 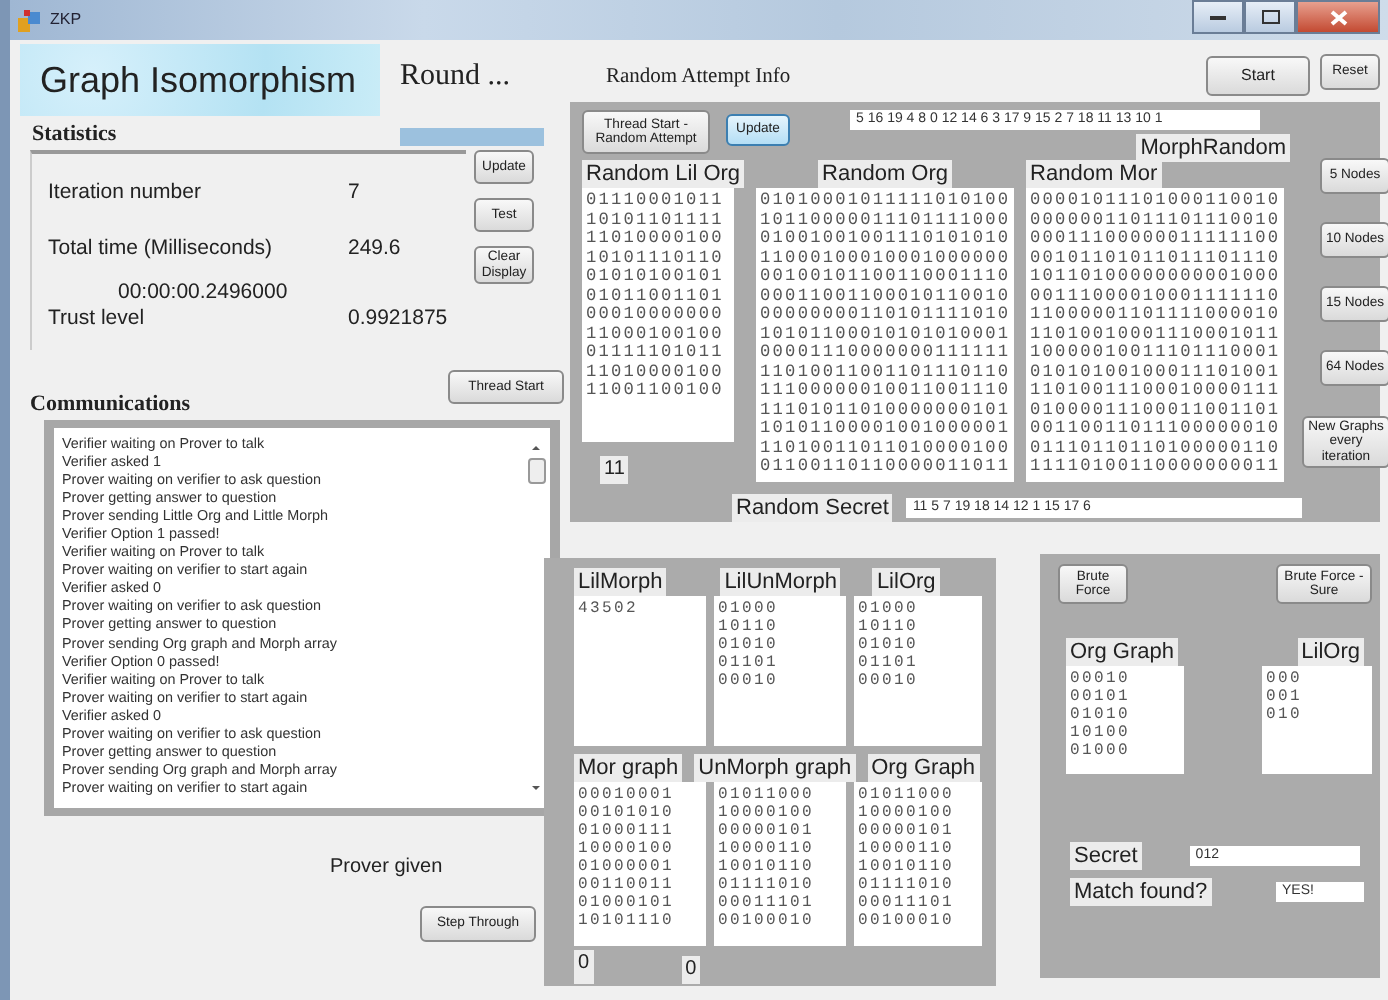 I want to click on start-button: Start, so click(x=1258, y=76).